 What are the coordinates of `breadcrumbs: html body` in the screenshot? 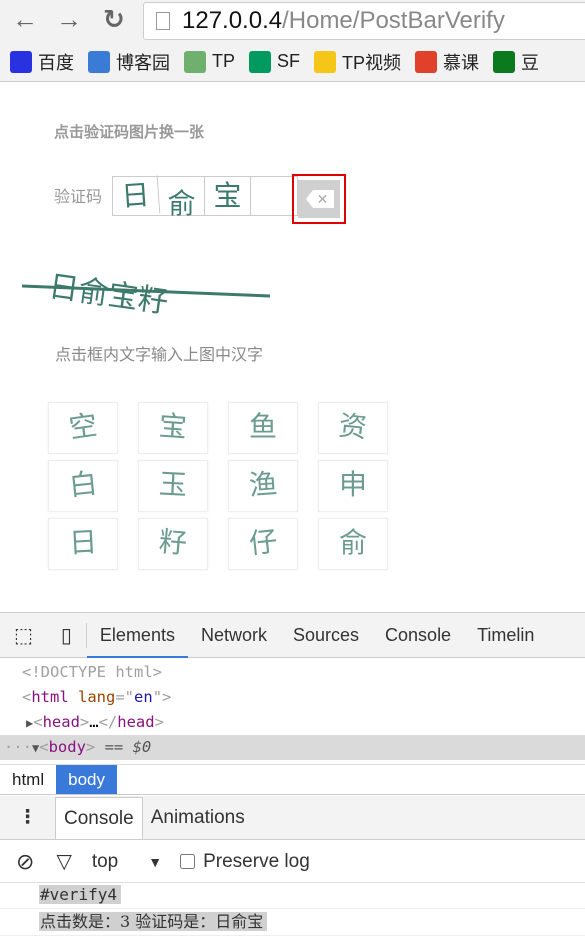 It's located at (292, 779).